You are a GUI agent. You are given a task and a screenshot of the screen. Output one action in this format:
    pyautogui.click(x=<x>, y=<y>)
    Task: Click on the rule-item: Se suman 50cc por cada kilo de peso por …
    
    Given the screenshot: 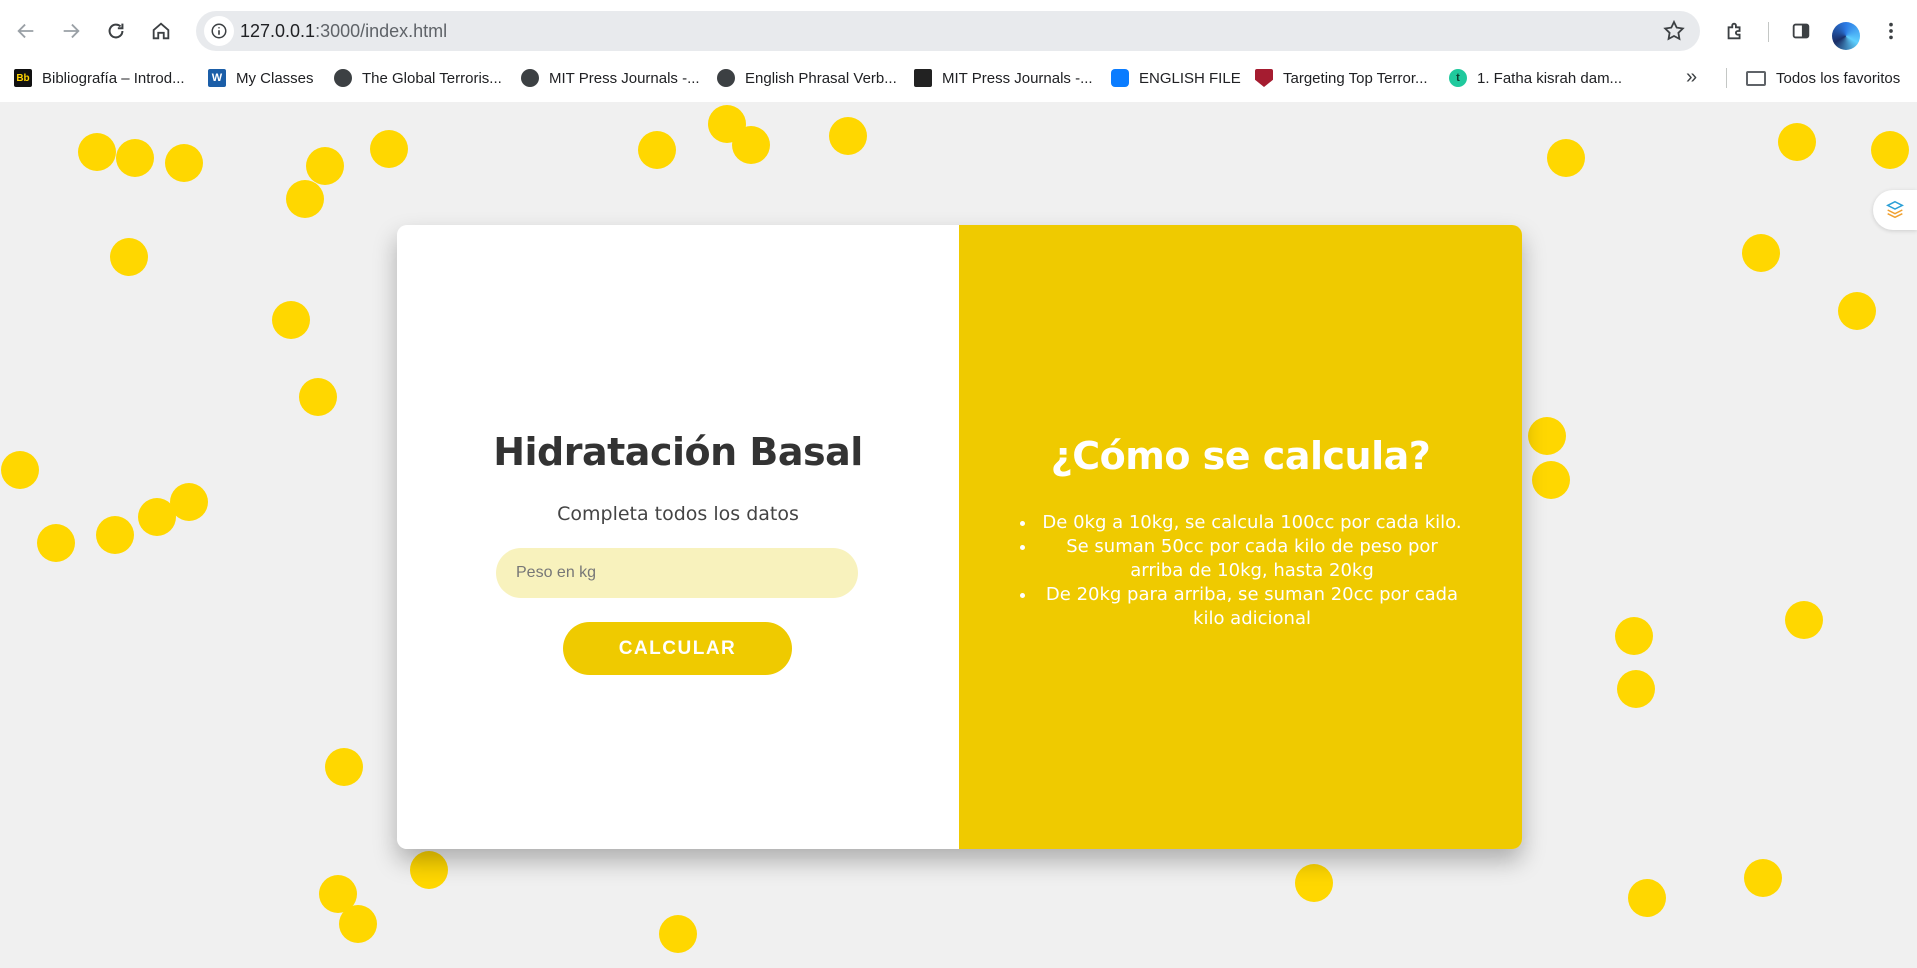 What is the action you would take?
    pyautogui.click(x=1252, y=559)
    